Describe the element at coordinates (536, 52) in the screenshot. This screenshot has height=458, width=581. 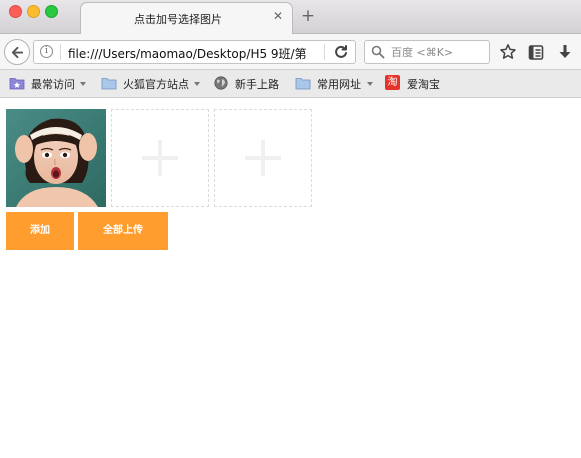
I see `reader-list-icon` at that location.